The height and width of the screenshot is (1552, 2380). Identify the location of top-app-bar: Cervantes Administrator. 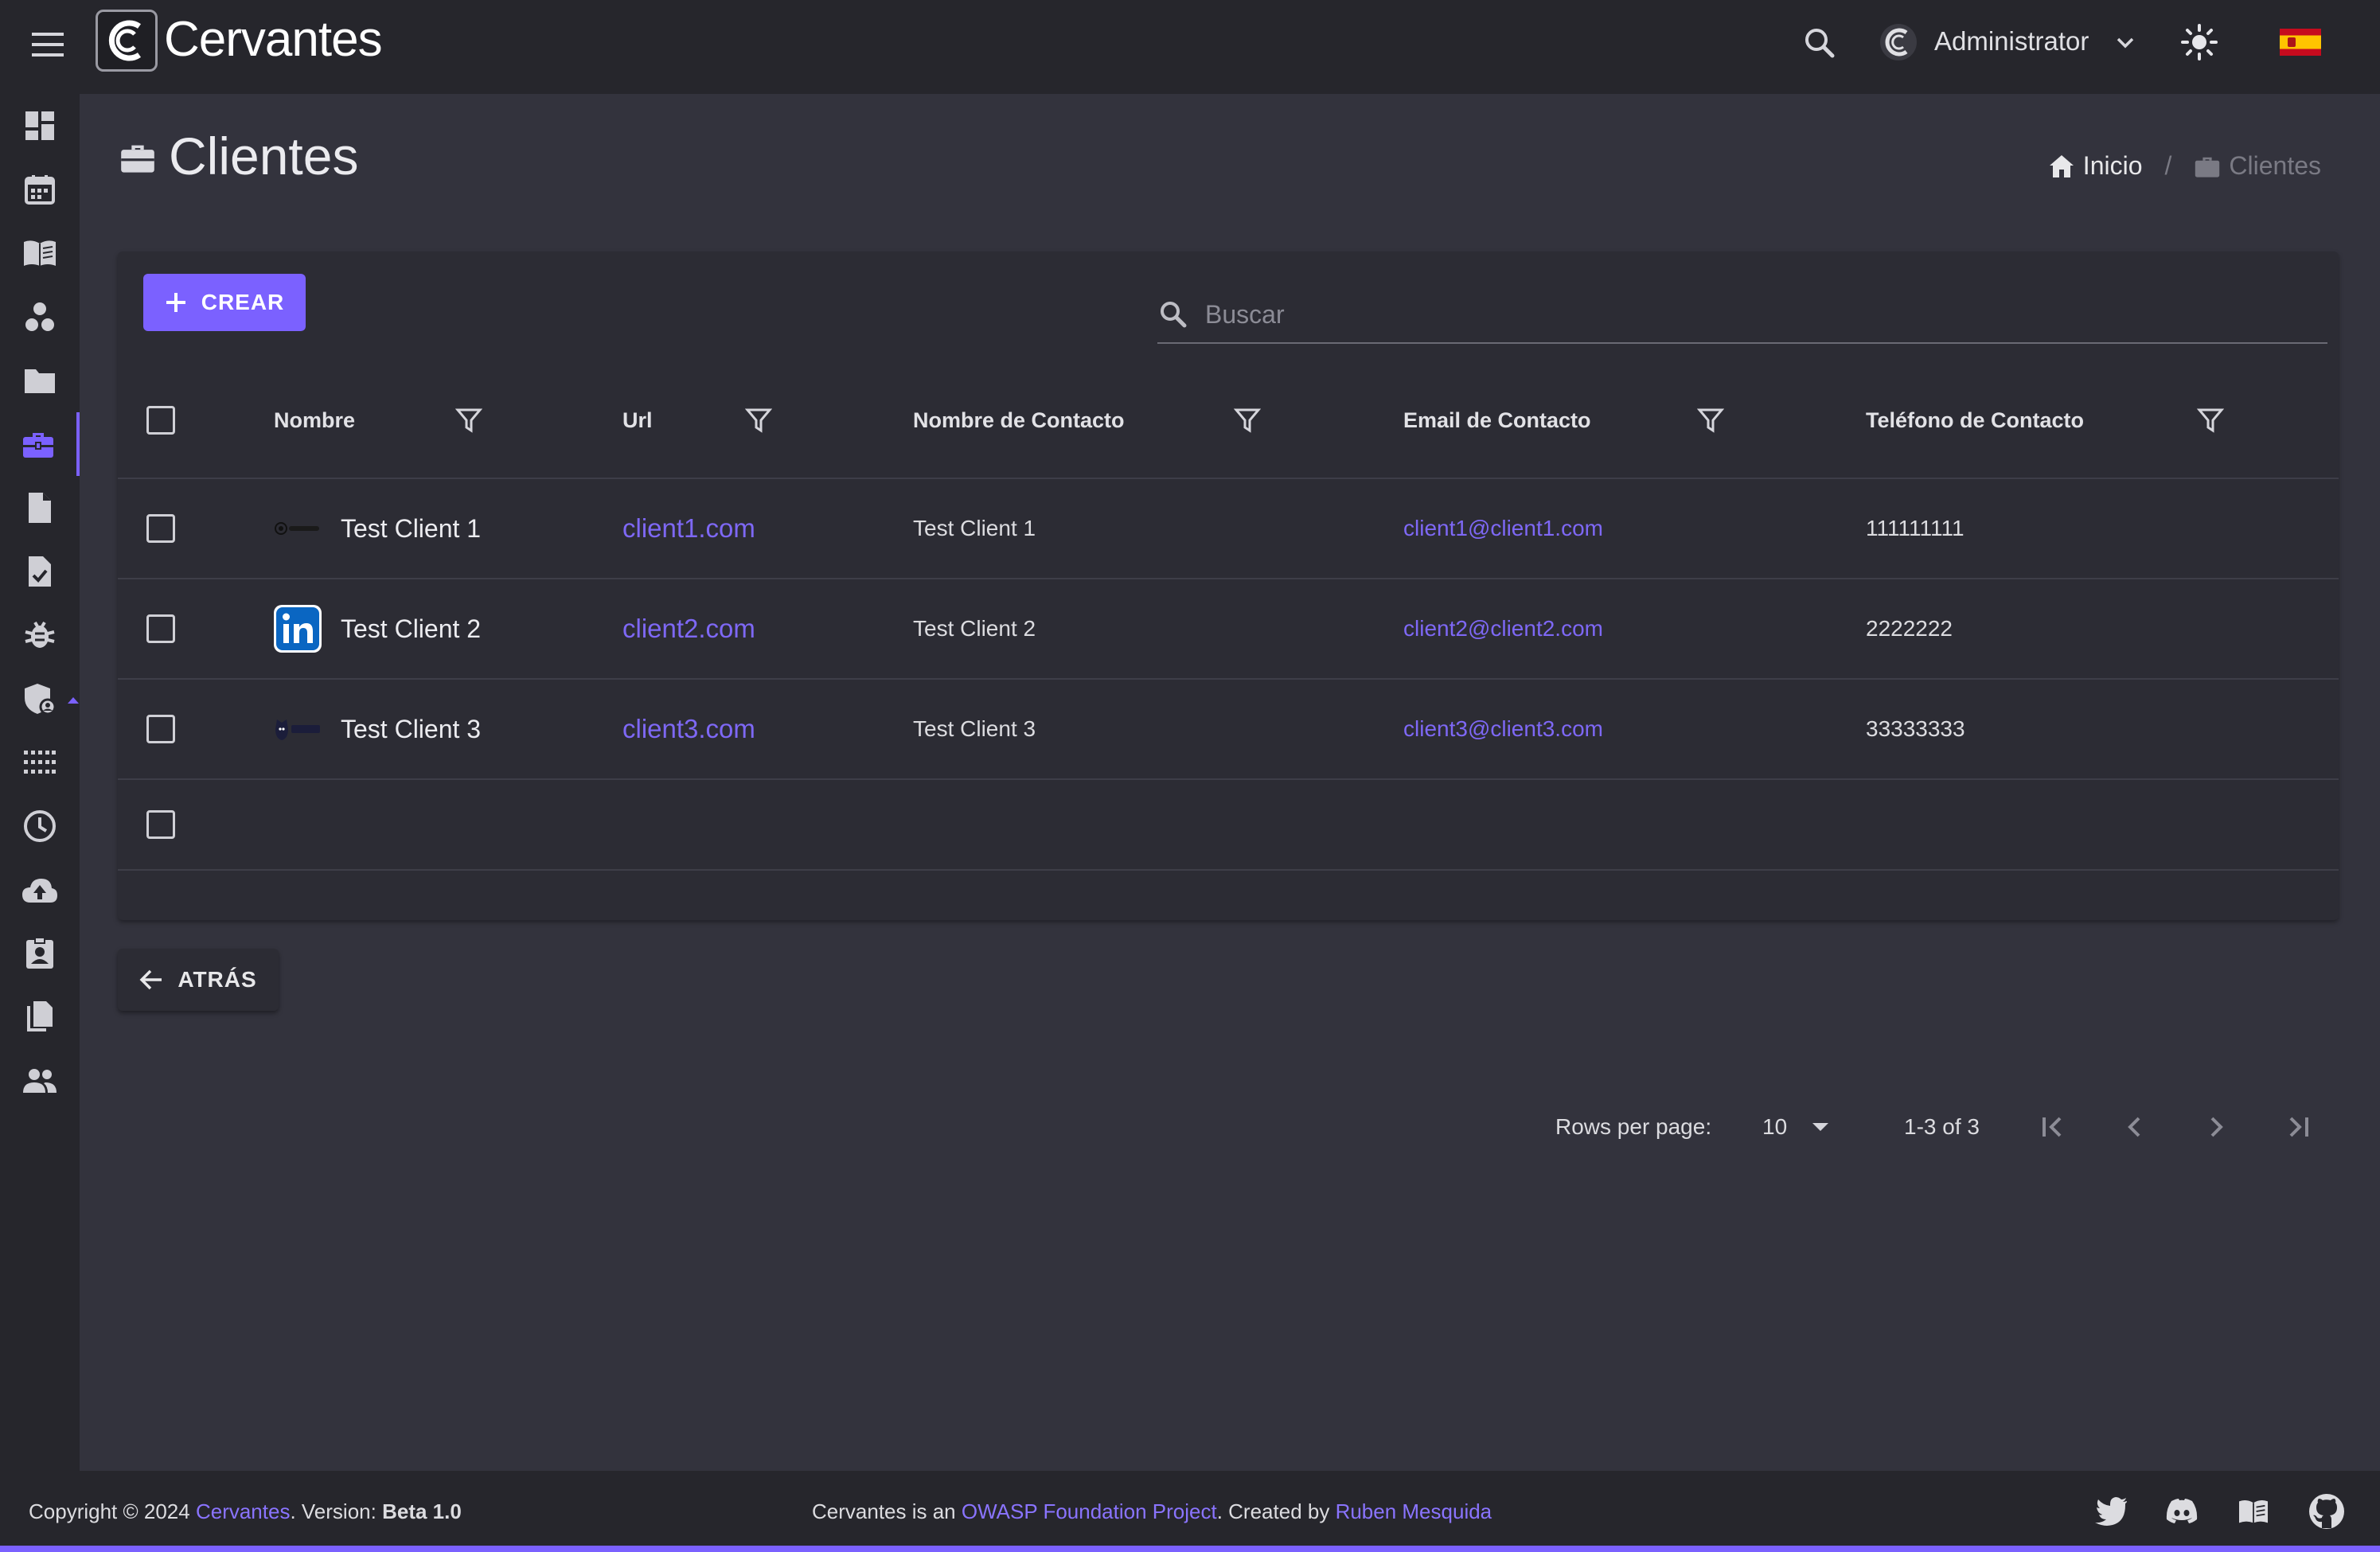
(1190, 47).